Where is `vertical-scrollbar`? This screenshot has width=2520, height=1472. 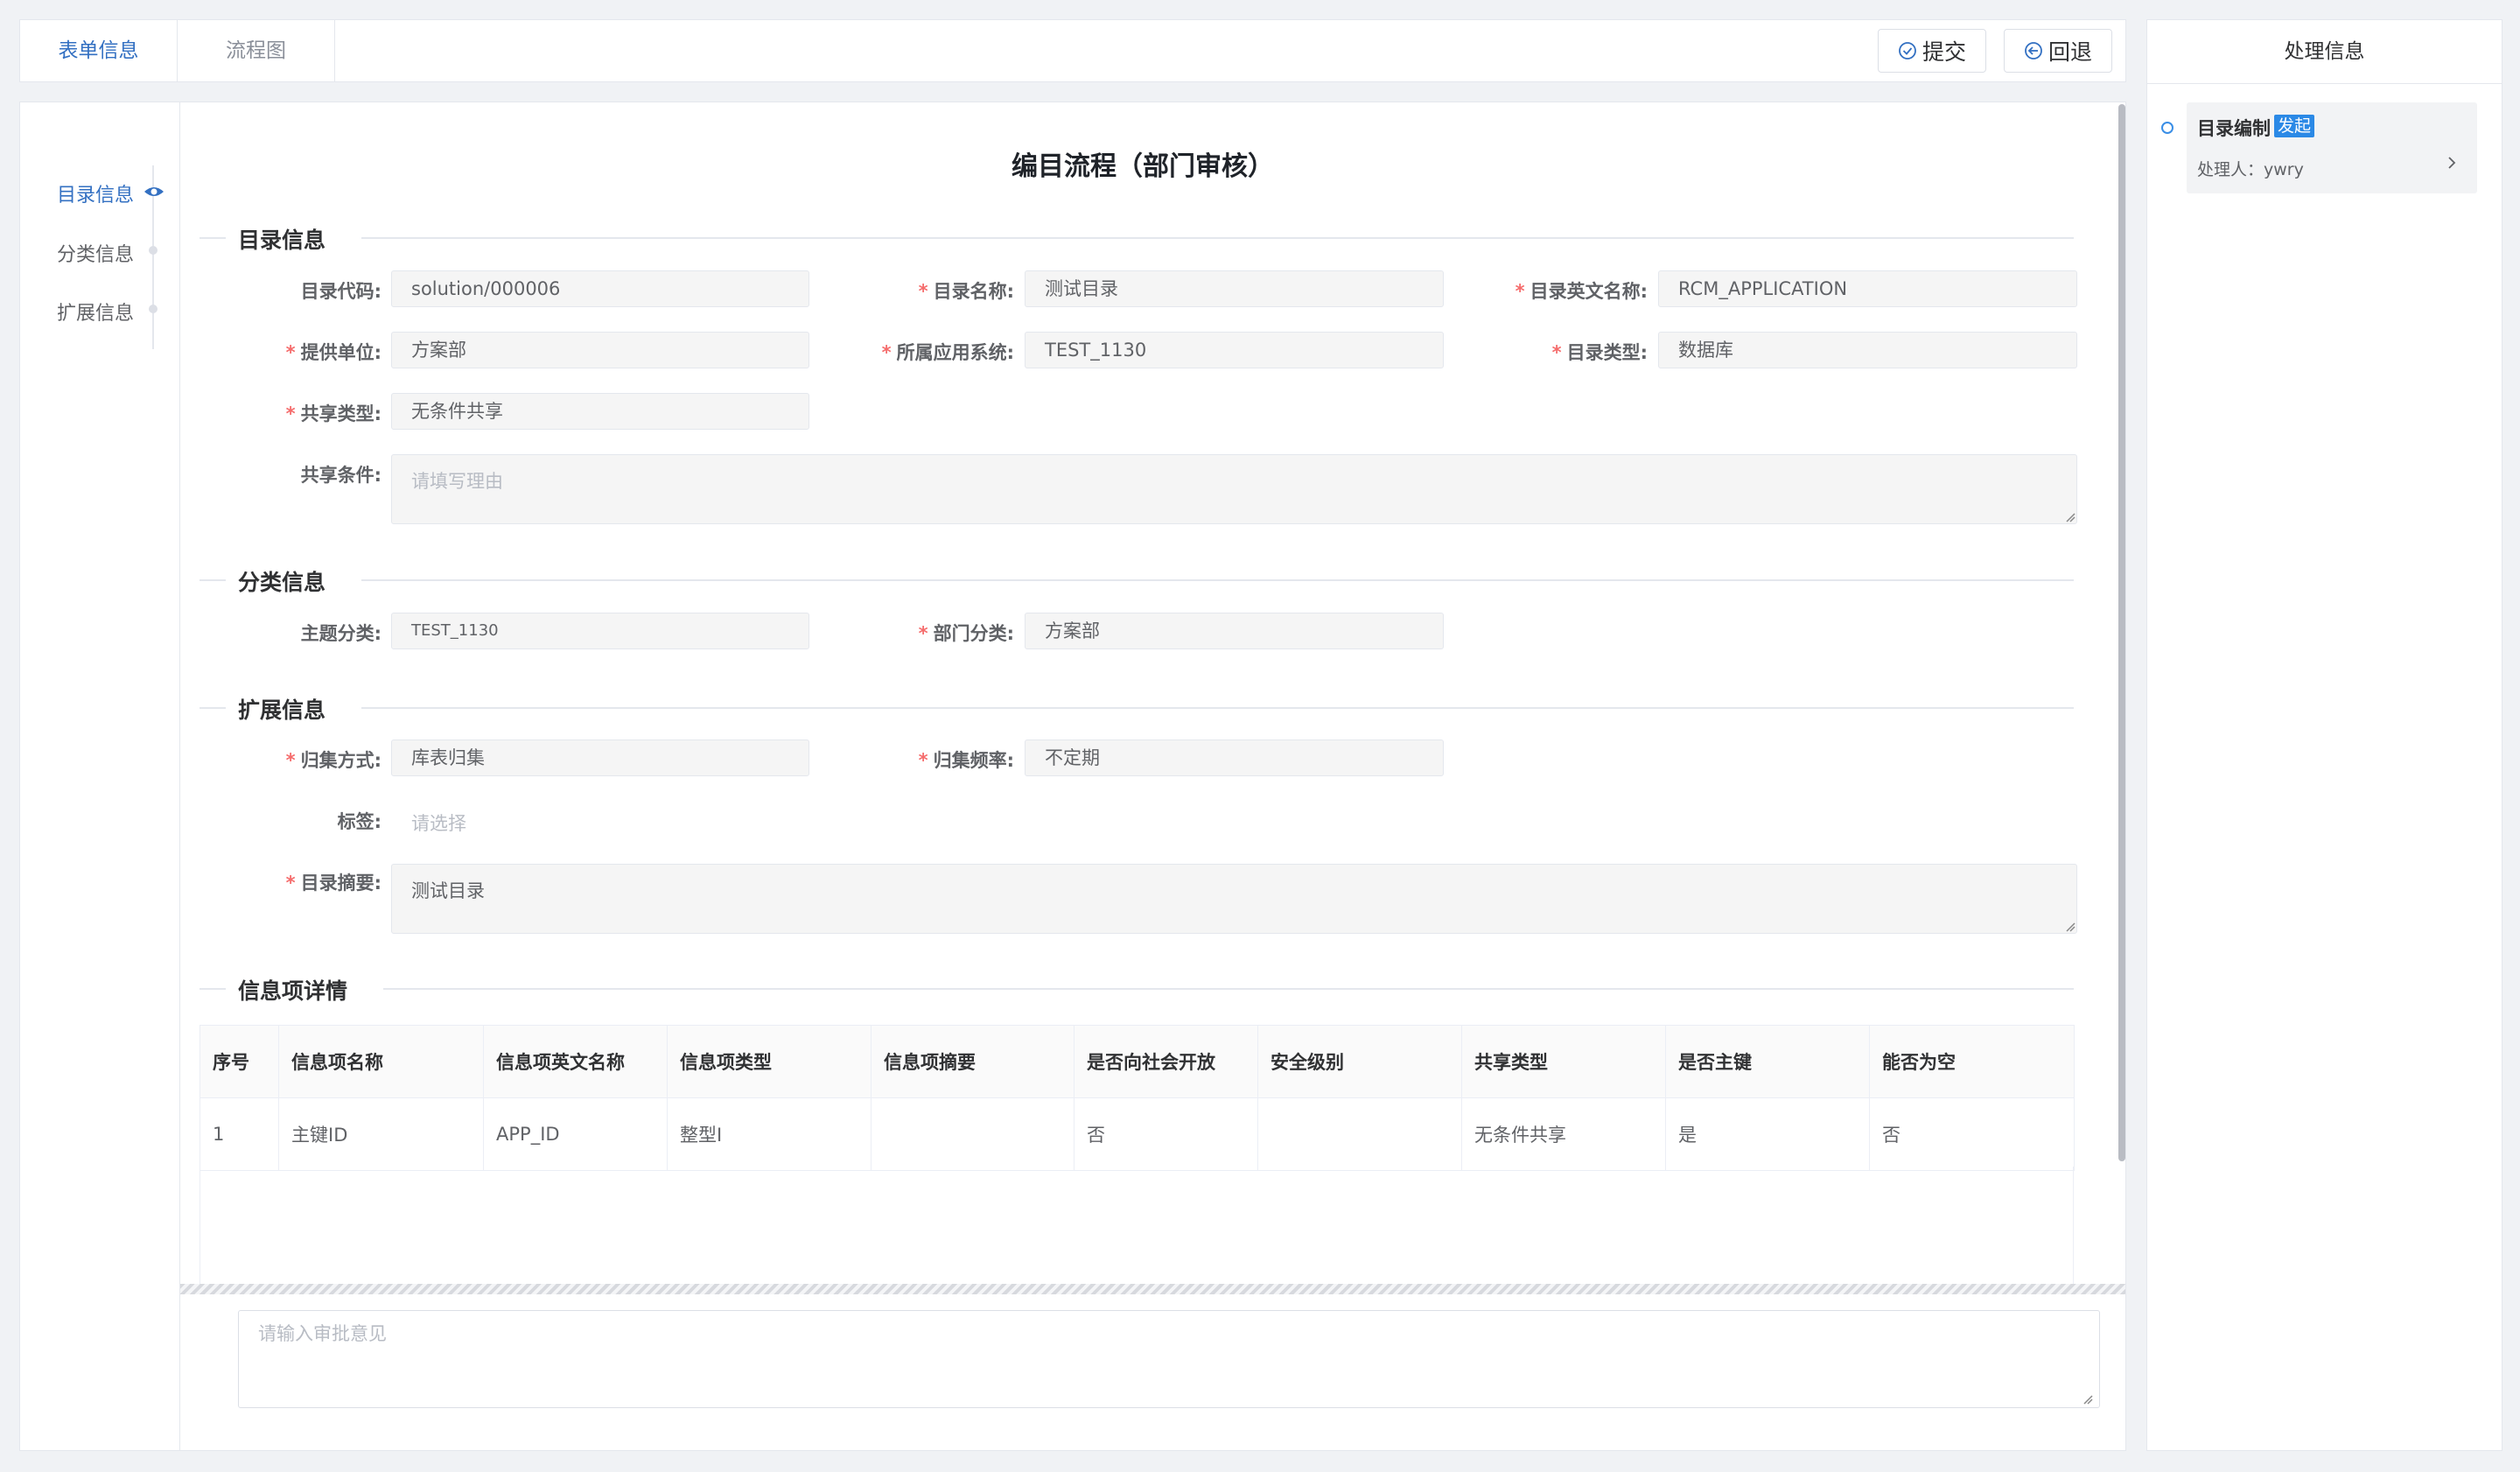 vertical-scrollbar is located at coordinates (2121, 633).